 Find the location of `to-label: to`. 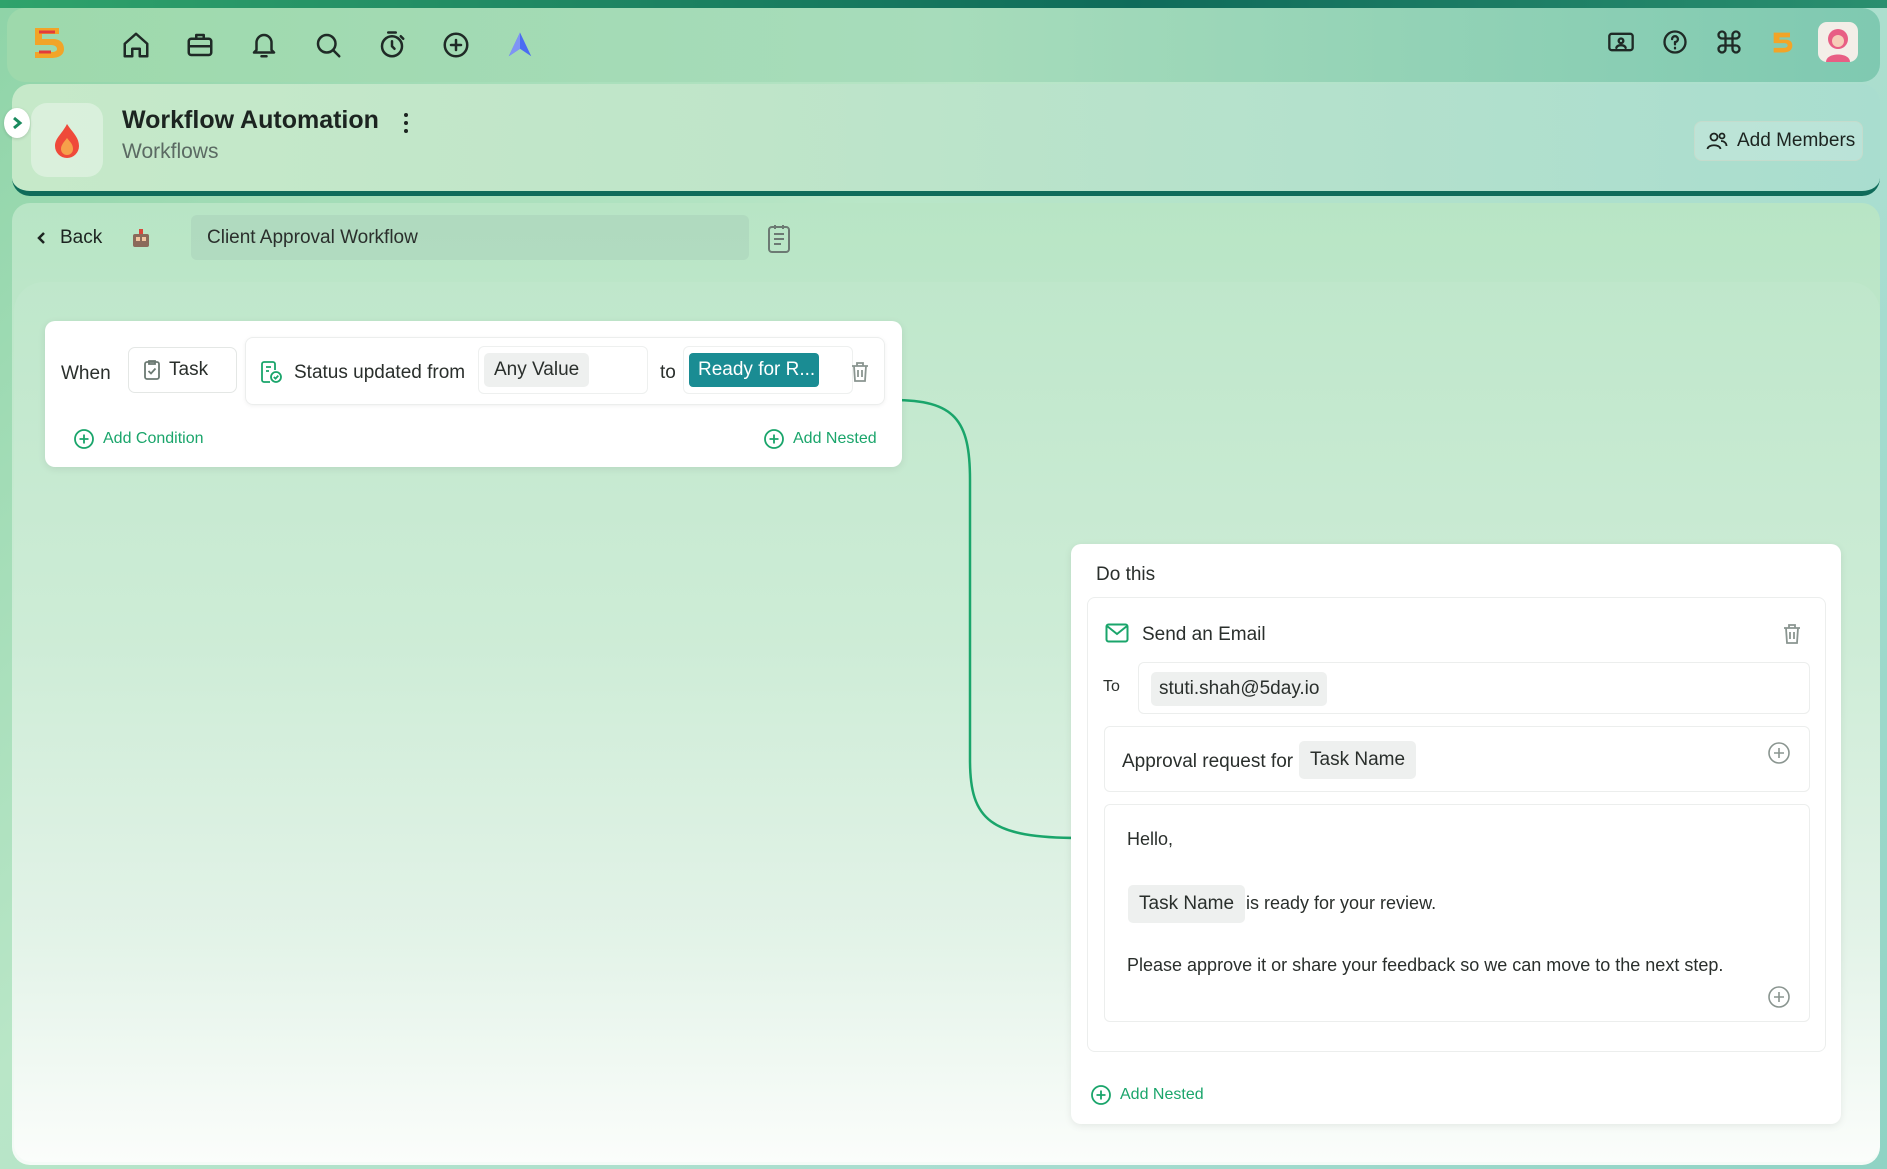

to-label: to is located at coordinates (668, 372).